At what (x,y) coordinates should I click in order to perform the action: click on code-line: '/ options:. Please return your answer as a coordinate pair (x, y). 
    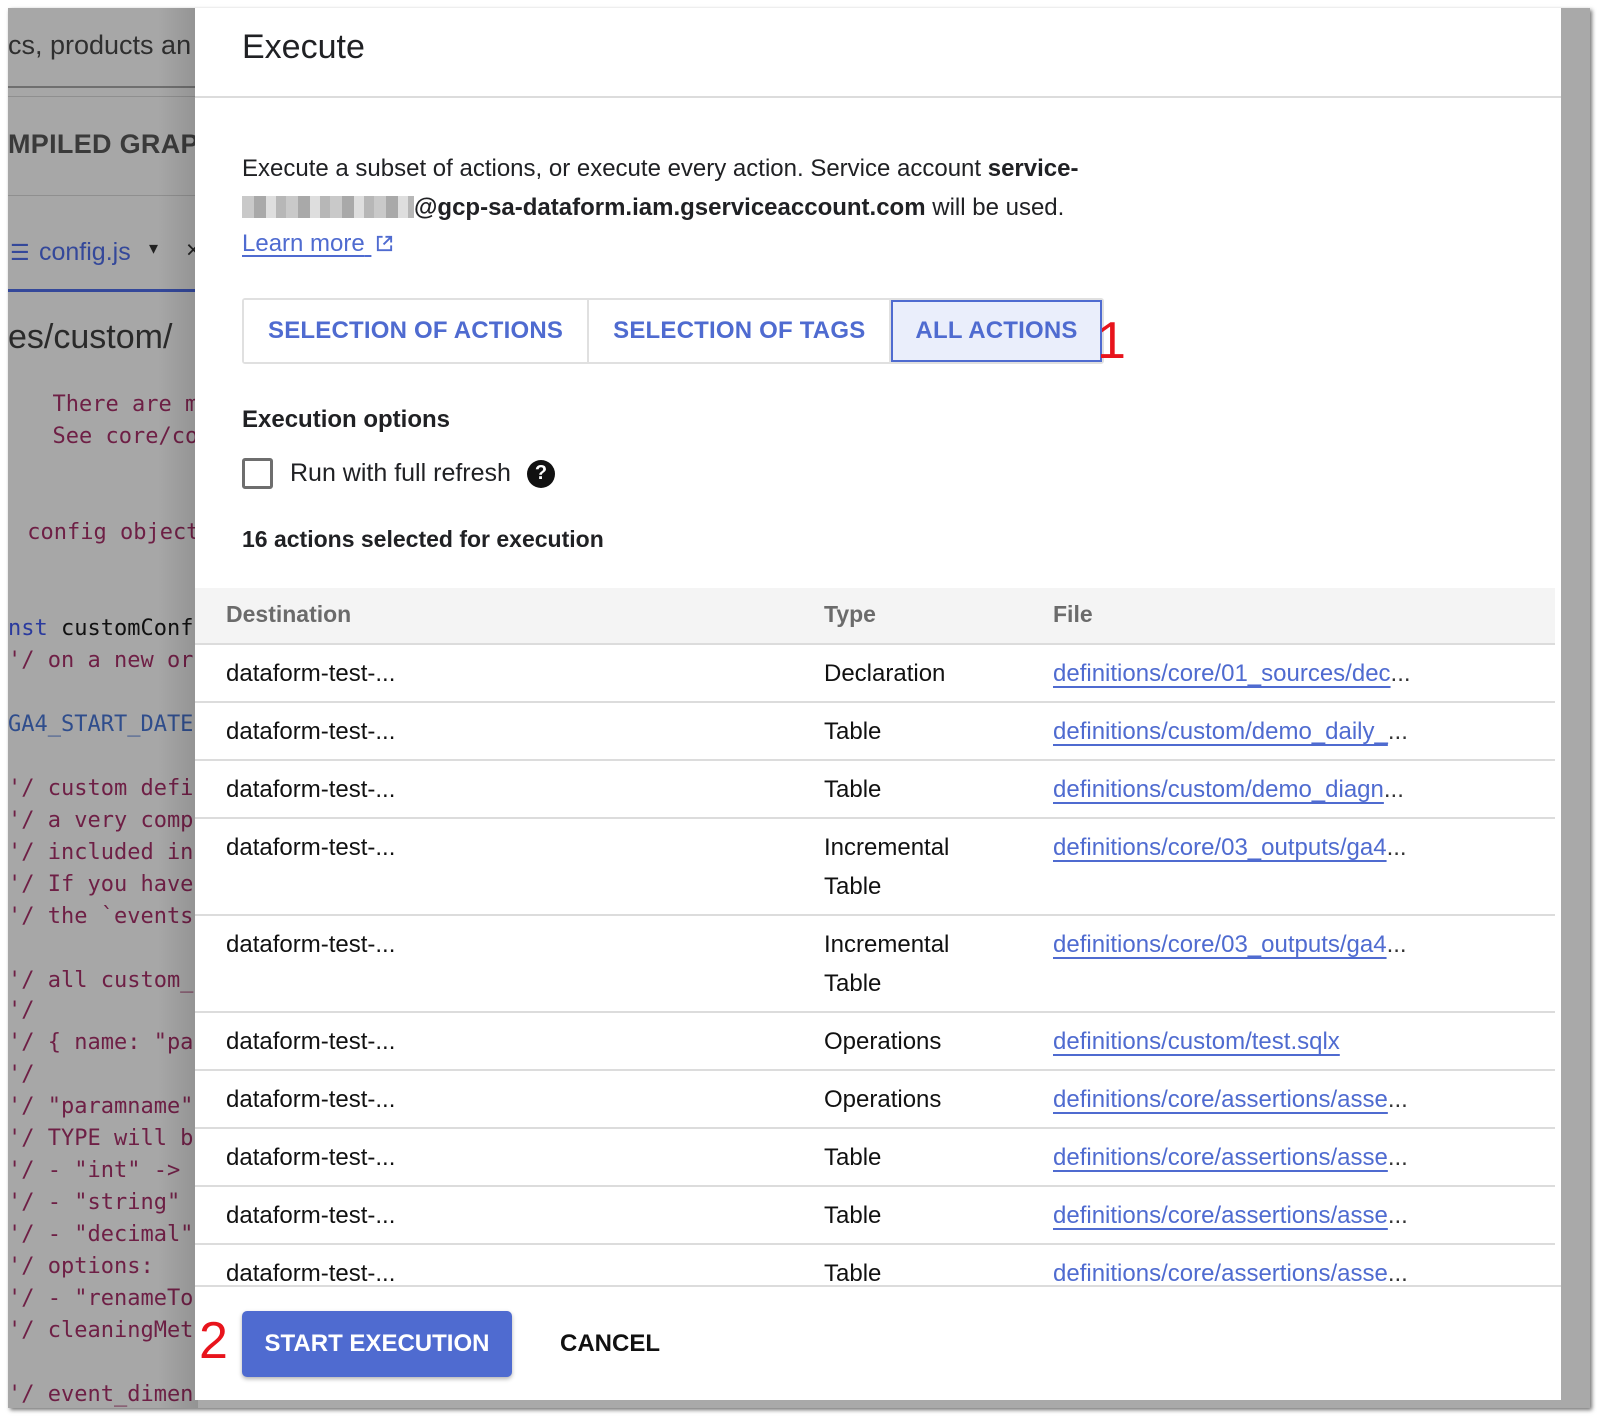
    Looking at the image, I should click on (81, 1266).